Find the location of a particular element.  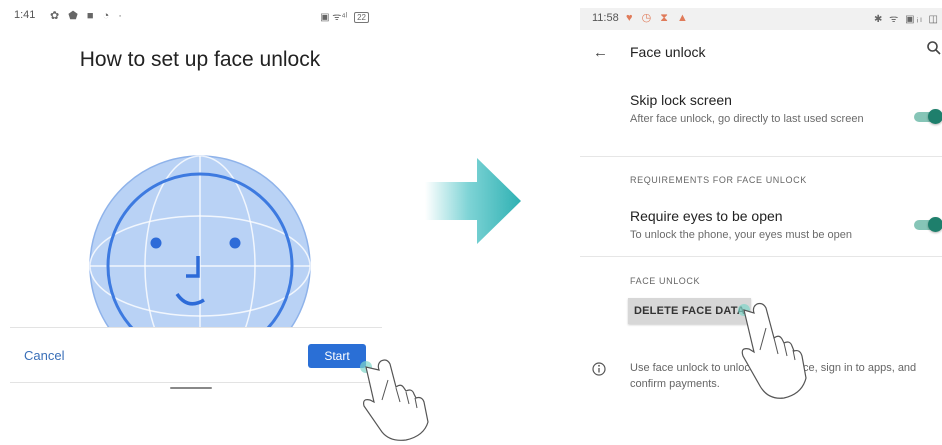

setting-title: Skip lock screen is located at coordinates (681, 100).